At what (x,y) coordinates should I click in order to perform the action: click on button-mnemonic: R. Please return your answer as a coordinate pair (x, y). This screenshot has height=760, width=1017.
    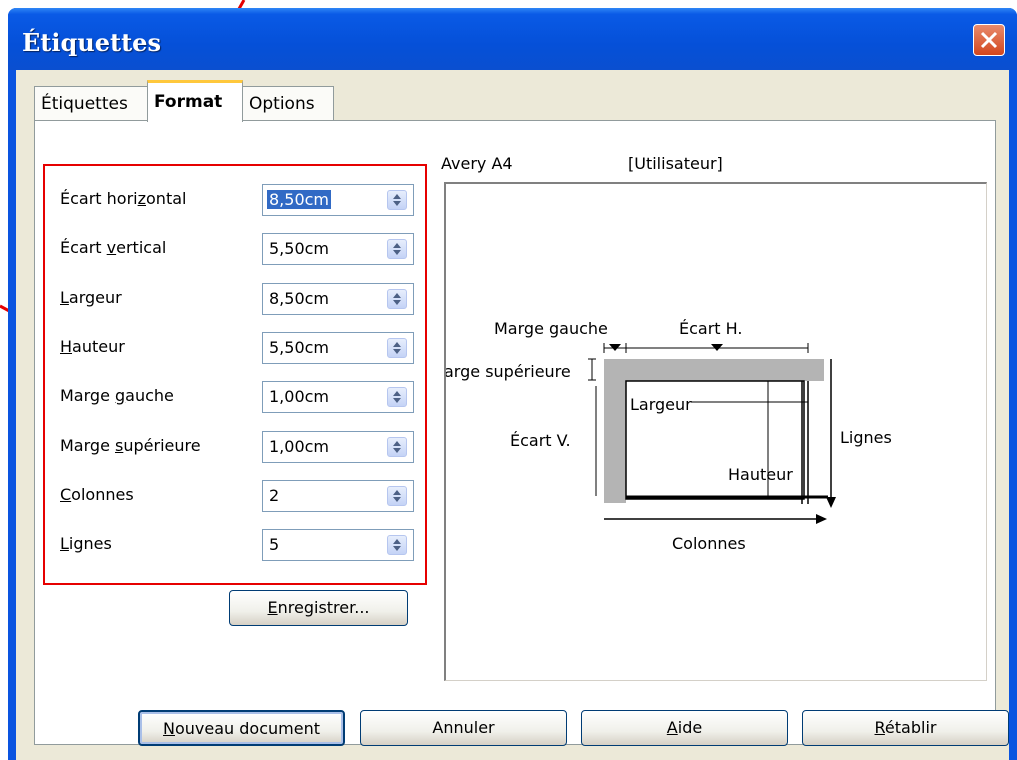
    Looking at the image, I should click on (879, 727).